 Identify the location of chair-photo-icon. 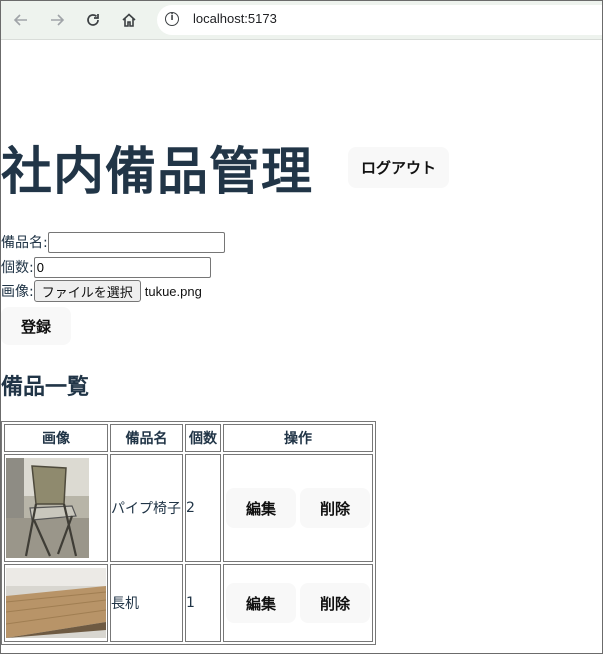
(47, 508).